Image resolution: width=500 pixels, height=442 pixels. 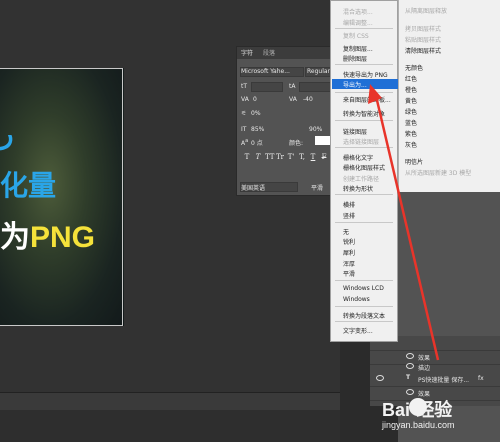 What do you see at coordinates (411, 122) in the screenshot?
I see `style-item: 蓝色` at bounding box center [411, 122].